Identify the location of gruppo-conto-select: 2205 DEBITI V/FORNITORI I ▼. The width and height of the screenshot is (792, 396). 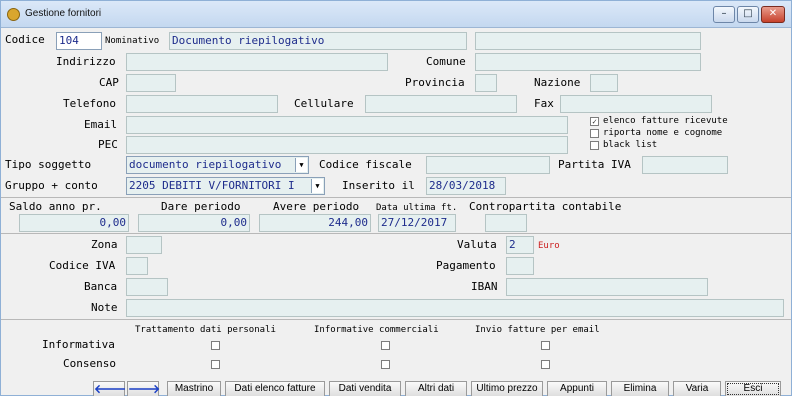
(225, 186).